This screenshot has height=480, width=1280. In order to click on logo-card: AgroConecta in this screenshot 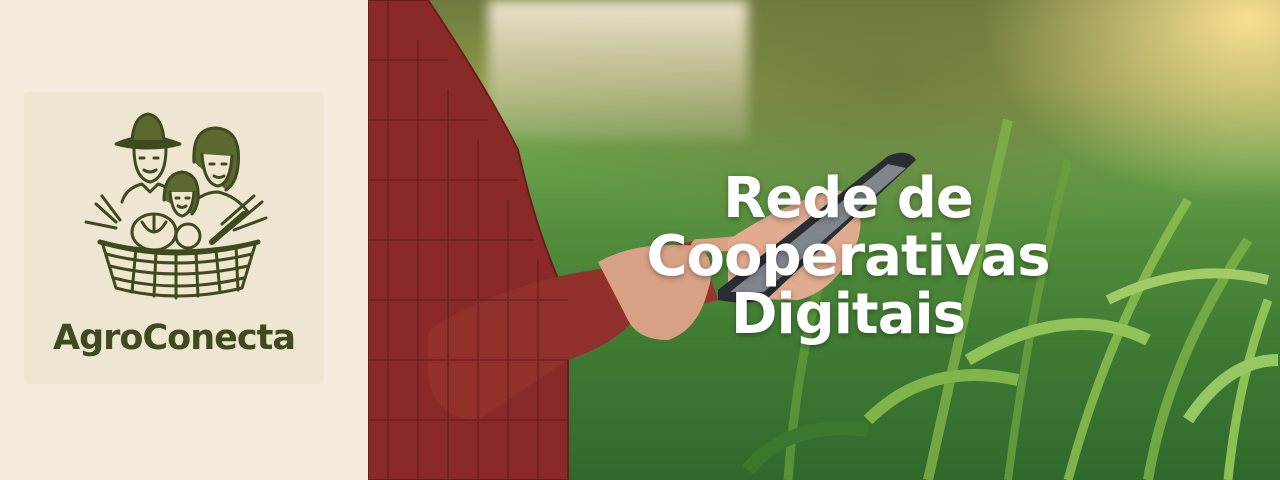, I will do `click(174, 238)`.